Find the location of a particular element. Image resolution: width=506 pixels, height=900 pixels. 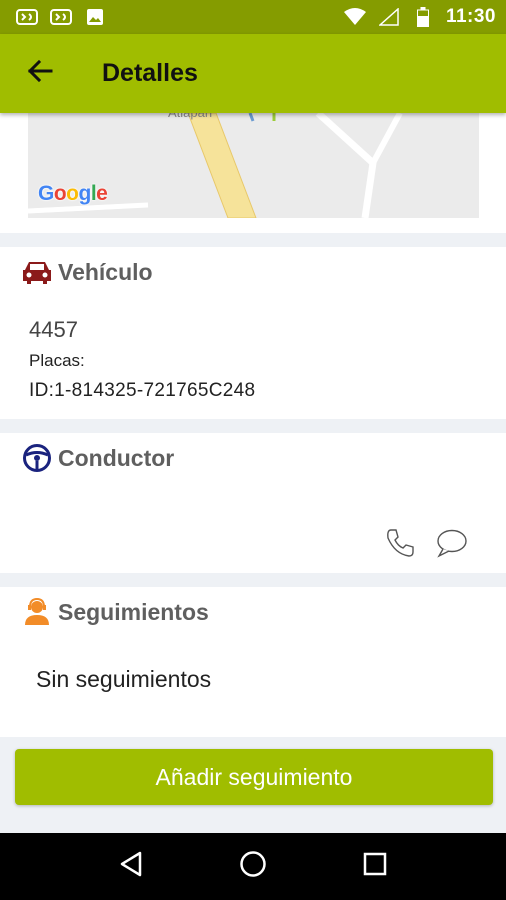

vehicle-id: ID:1-814325-721765C248 is located at coordinates (142, 390).